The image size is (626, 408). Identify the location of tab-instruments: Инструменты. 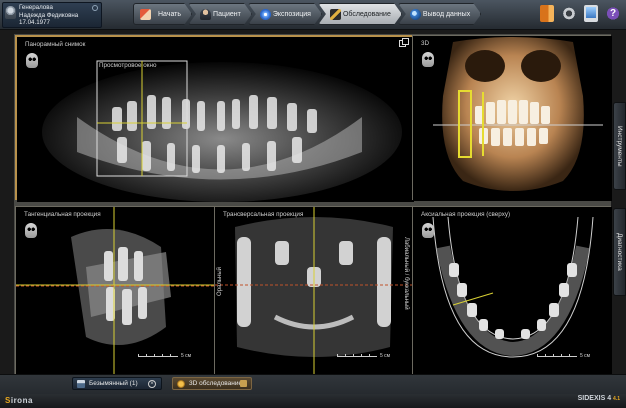
(619, 146).